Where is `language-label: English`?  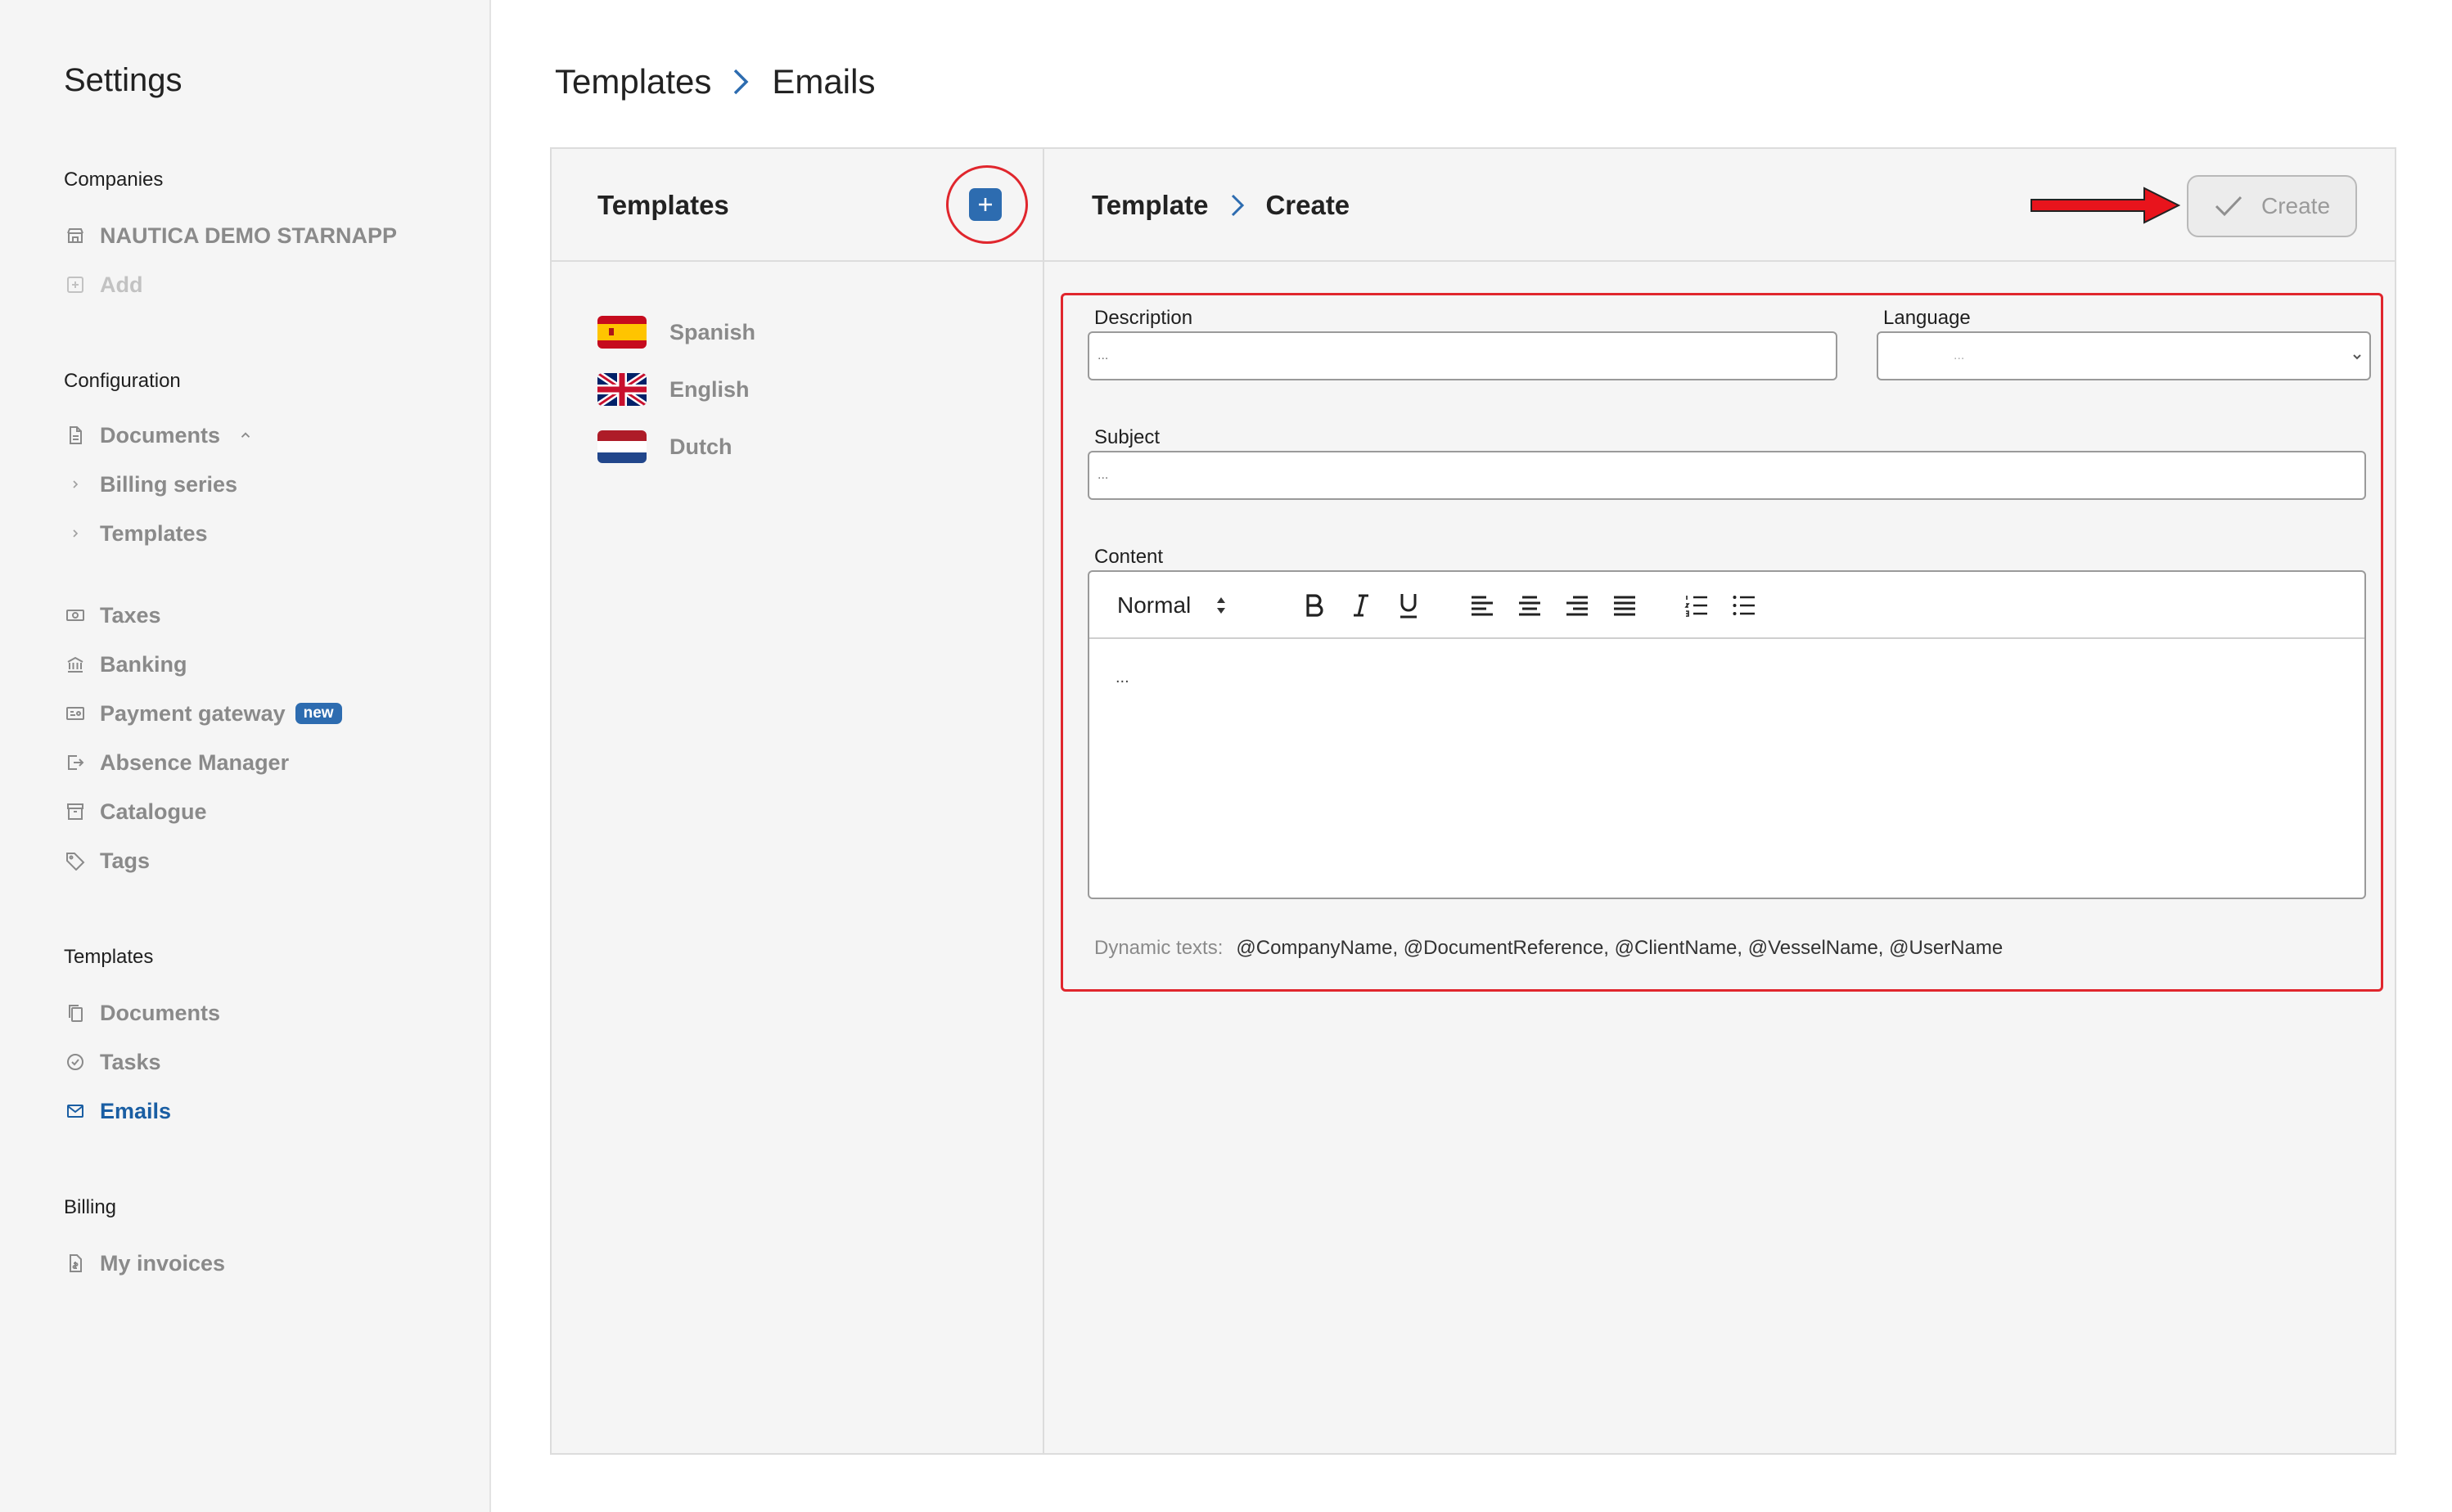 language-label: English is located at coordinates (709, 389).